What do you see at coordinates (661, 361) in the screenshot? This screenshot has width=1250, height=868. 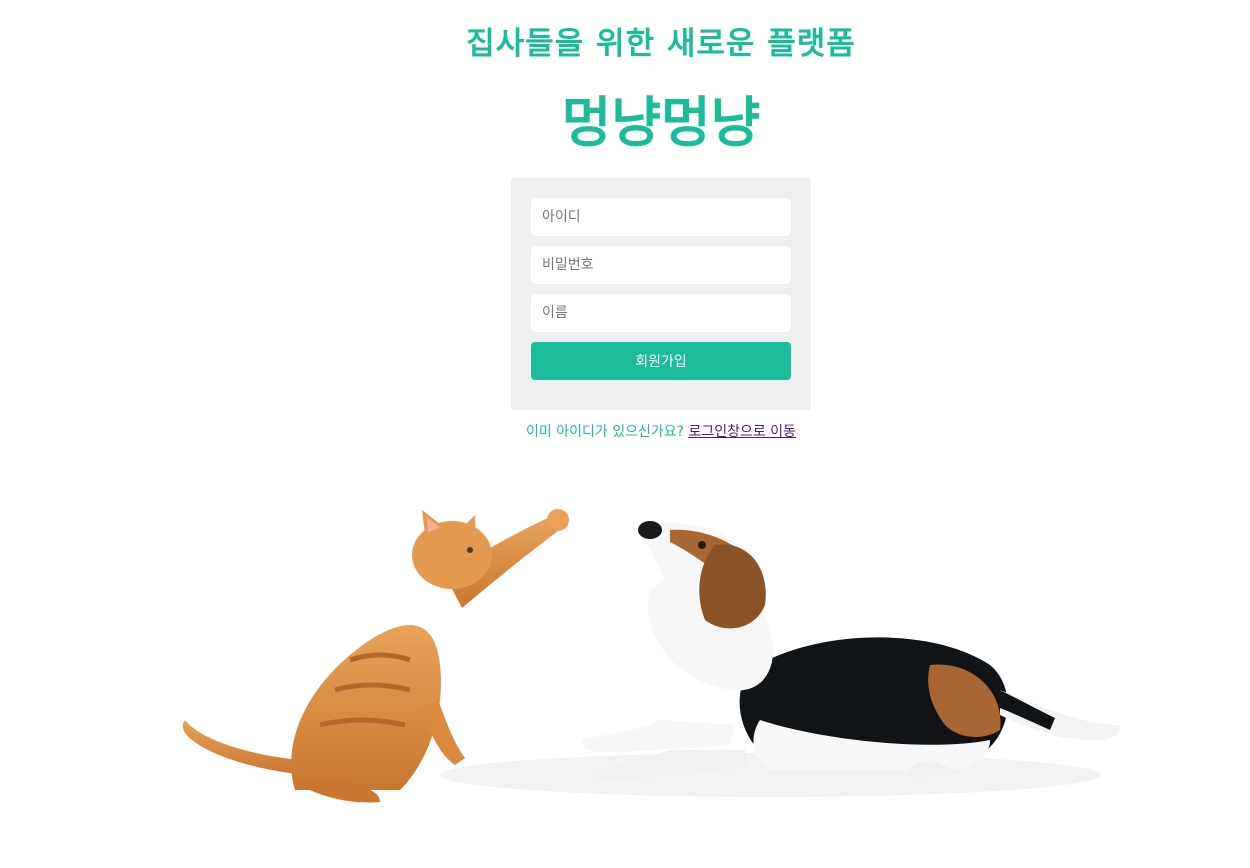 I see `signup-button: 회원가입` at bounding box center [661, 361].